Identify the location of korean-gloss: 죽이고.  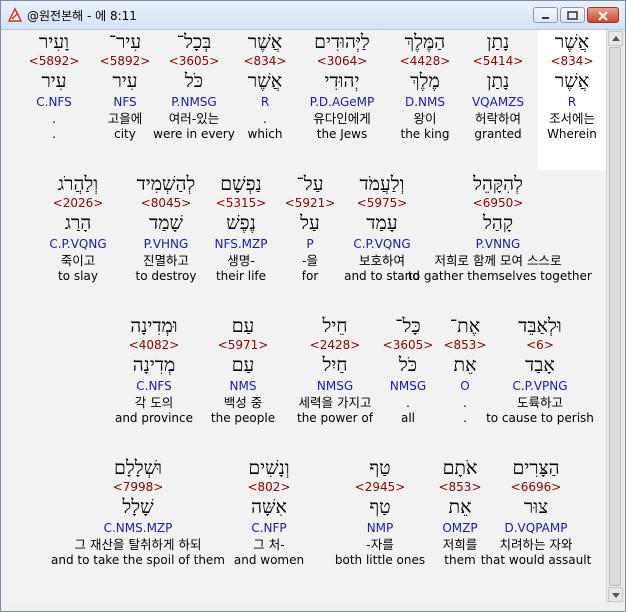
(78, 260).